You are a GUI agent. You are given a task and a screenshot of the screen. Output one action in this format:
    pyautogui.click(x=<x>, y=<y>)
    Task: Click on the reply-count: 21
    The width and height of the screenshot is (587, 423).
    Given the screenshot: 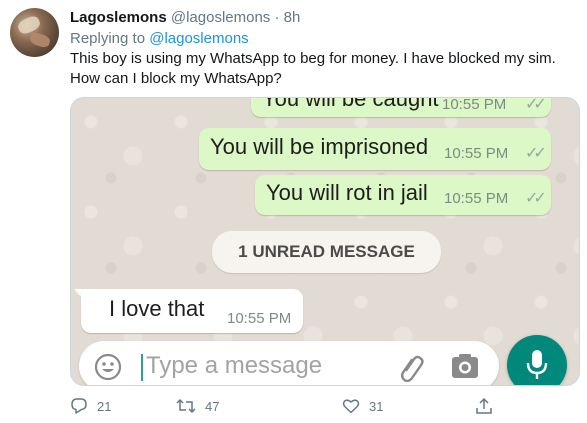 What is the action you would take?
    pyautogui.click(x=104, y=406)
    